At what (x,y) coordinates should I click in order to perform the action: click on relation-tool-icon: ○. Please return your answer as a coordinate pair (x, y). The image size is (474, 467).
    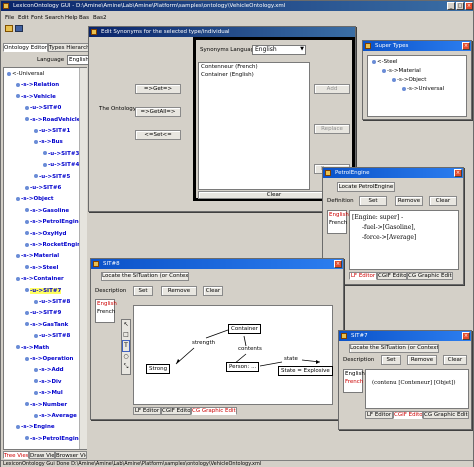
    Looking at the image, I should click on (126, 357).